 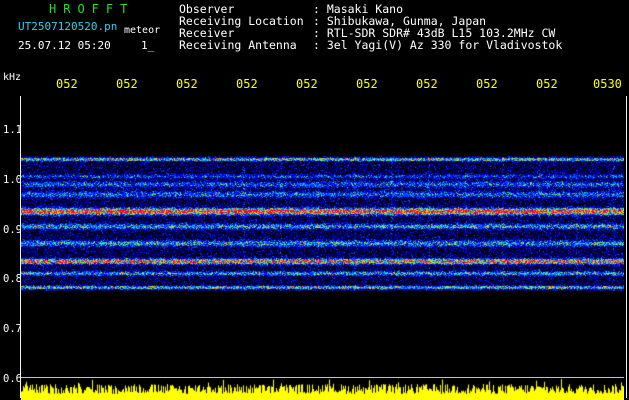 I want to click on recording-datetime: 25.07.12 05:20, so click(x=64, y=45).